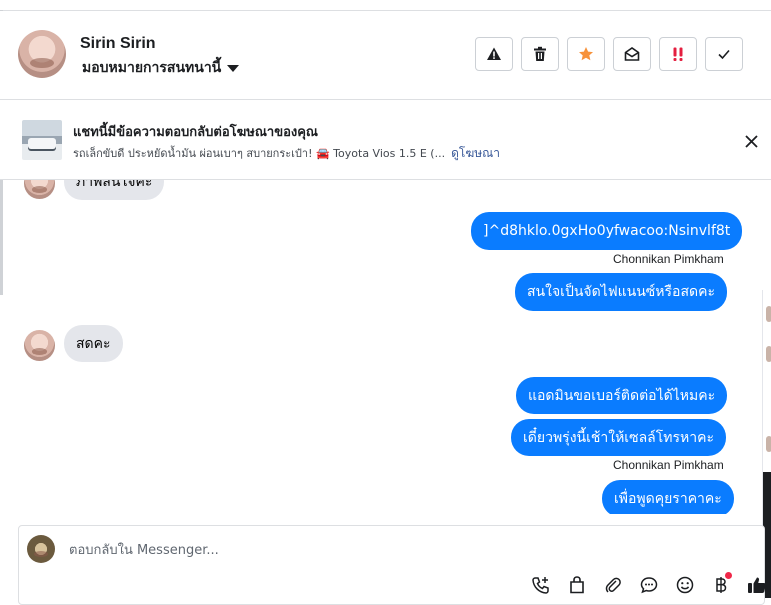 The width and height of the screenshot is (771, 605). Describe the element at coordinates (618, 437) in the screenshot. I see `message-bubble-outgoing: เดี๋ยวพรุ่งนี้เช้าให้เซลล์โทรหาคะ` at that location.